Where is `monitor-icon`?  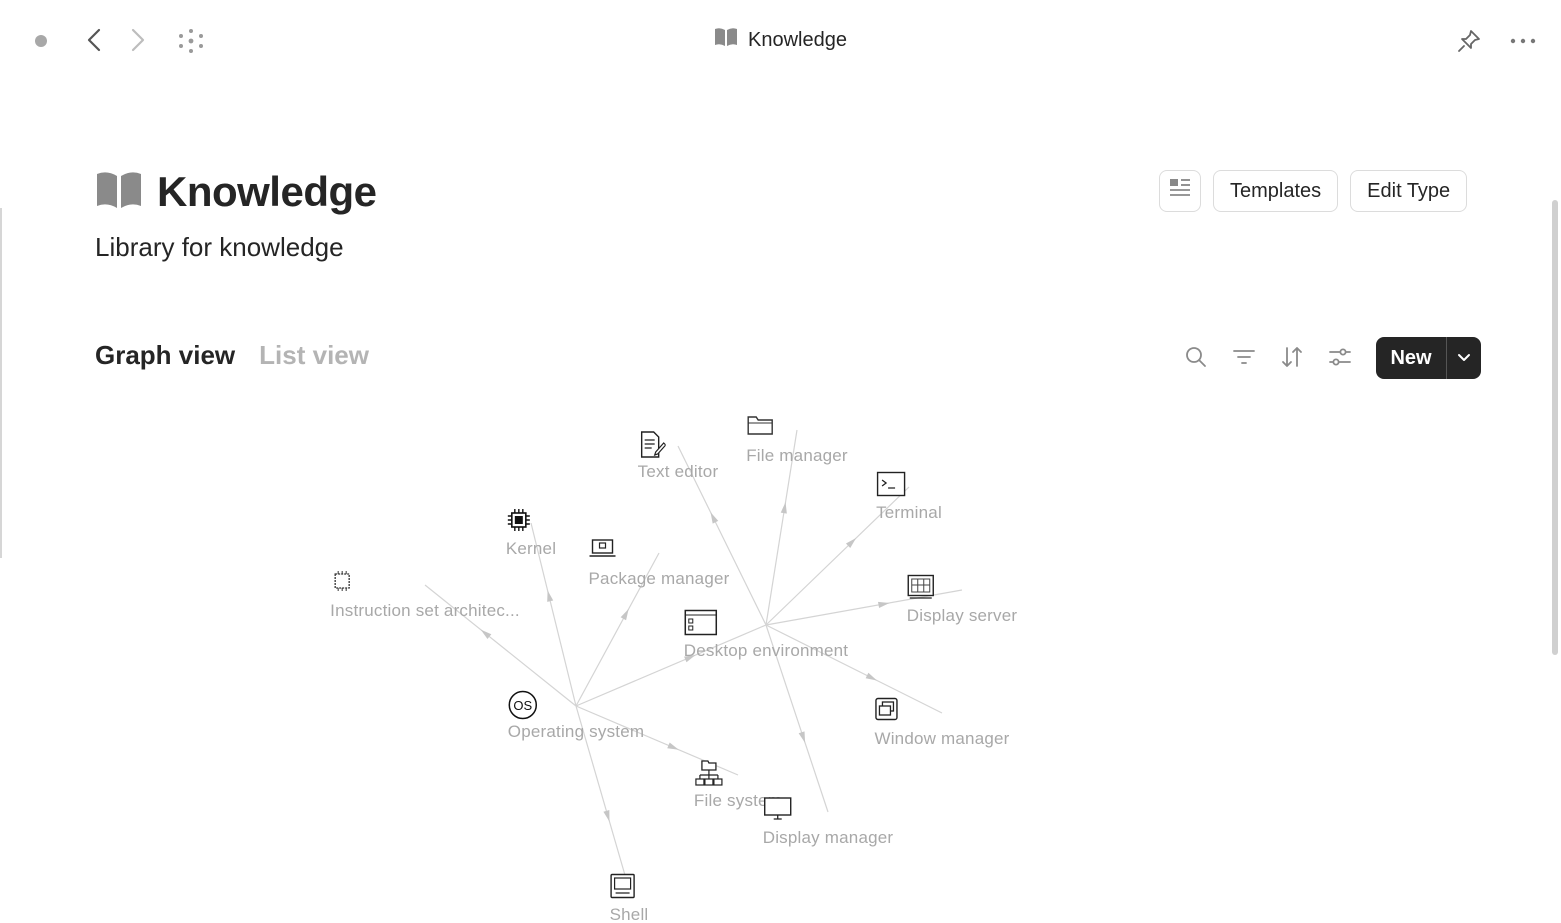
monitor-icon is located at coordinates (803, 810).